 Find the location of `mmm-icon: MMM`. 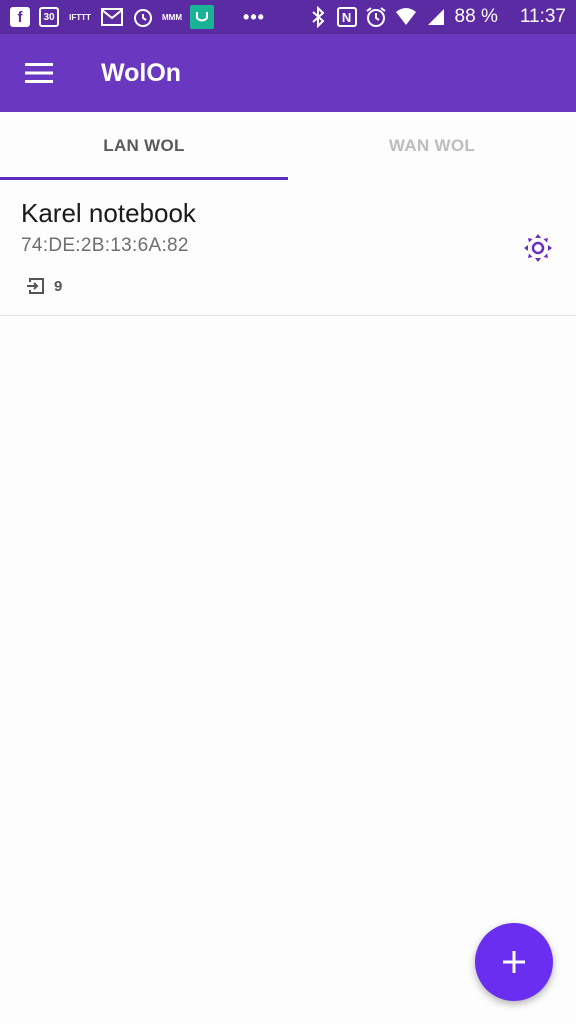

mmm-icon: MMM is located at coordinates (172, 17).